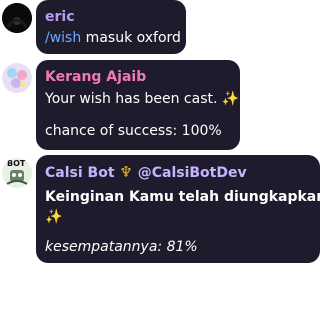 The width and height of the screenshot is (320, 314). I want to click on author-row: Calsi Bot ♆ @CalsiBotDev, so click(178, 172).